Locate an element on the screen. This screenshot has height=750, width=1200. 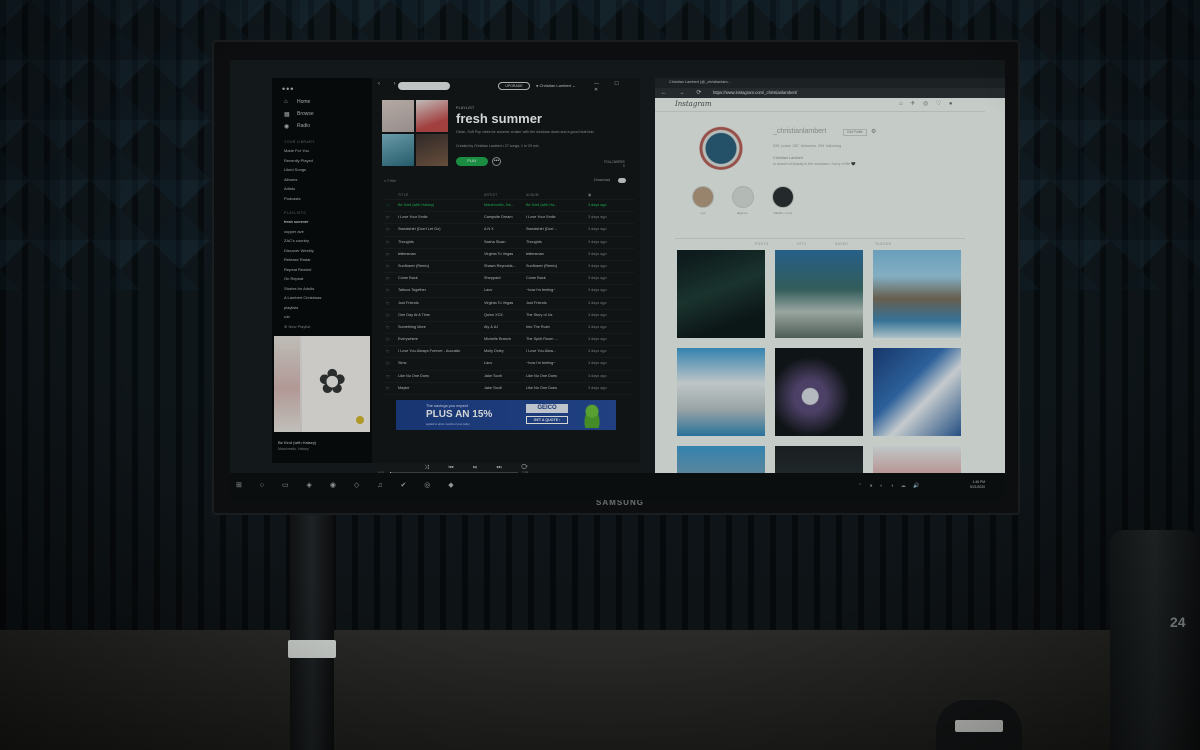
download-toggle is located at coordinates (622, 180).